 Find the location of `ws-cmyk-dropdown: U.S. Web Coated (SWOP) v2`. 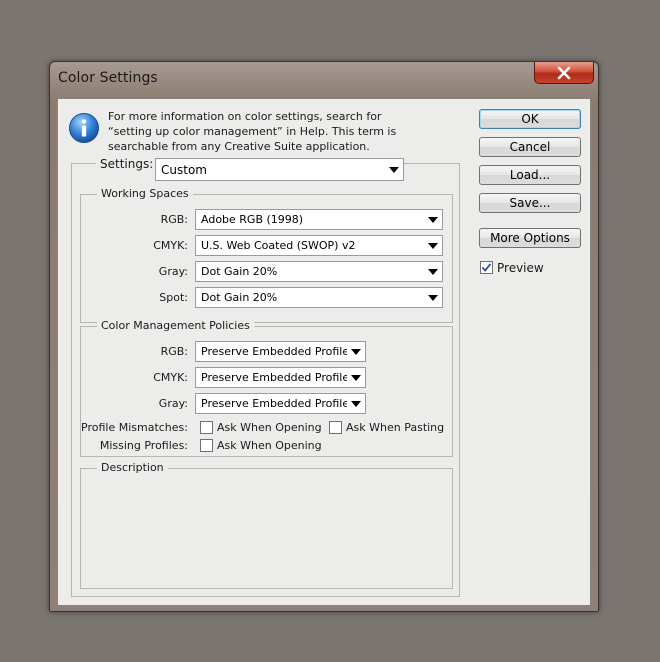

ws-cmyk-dropdown: U.S. Web Coated (SWOP) v2 is located at coordinates (319, 245).